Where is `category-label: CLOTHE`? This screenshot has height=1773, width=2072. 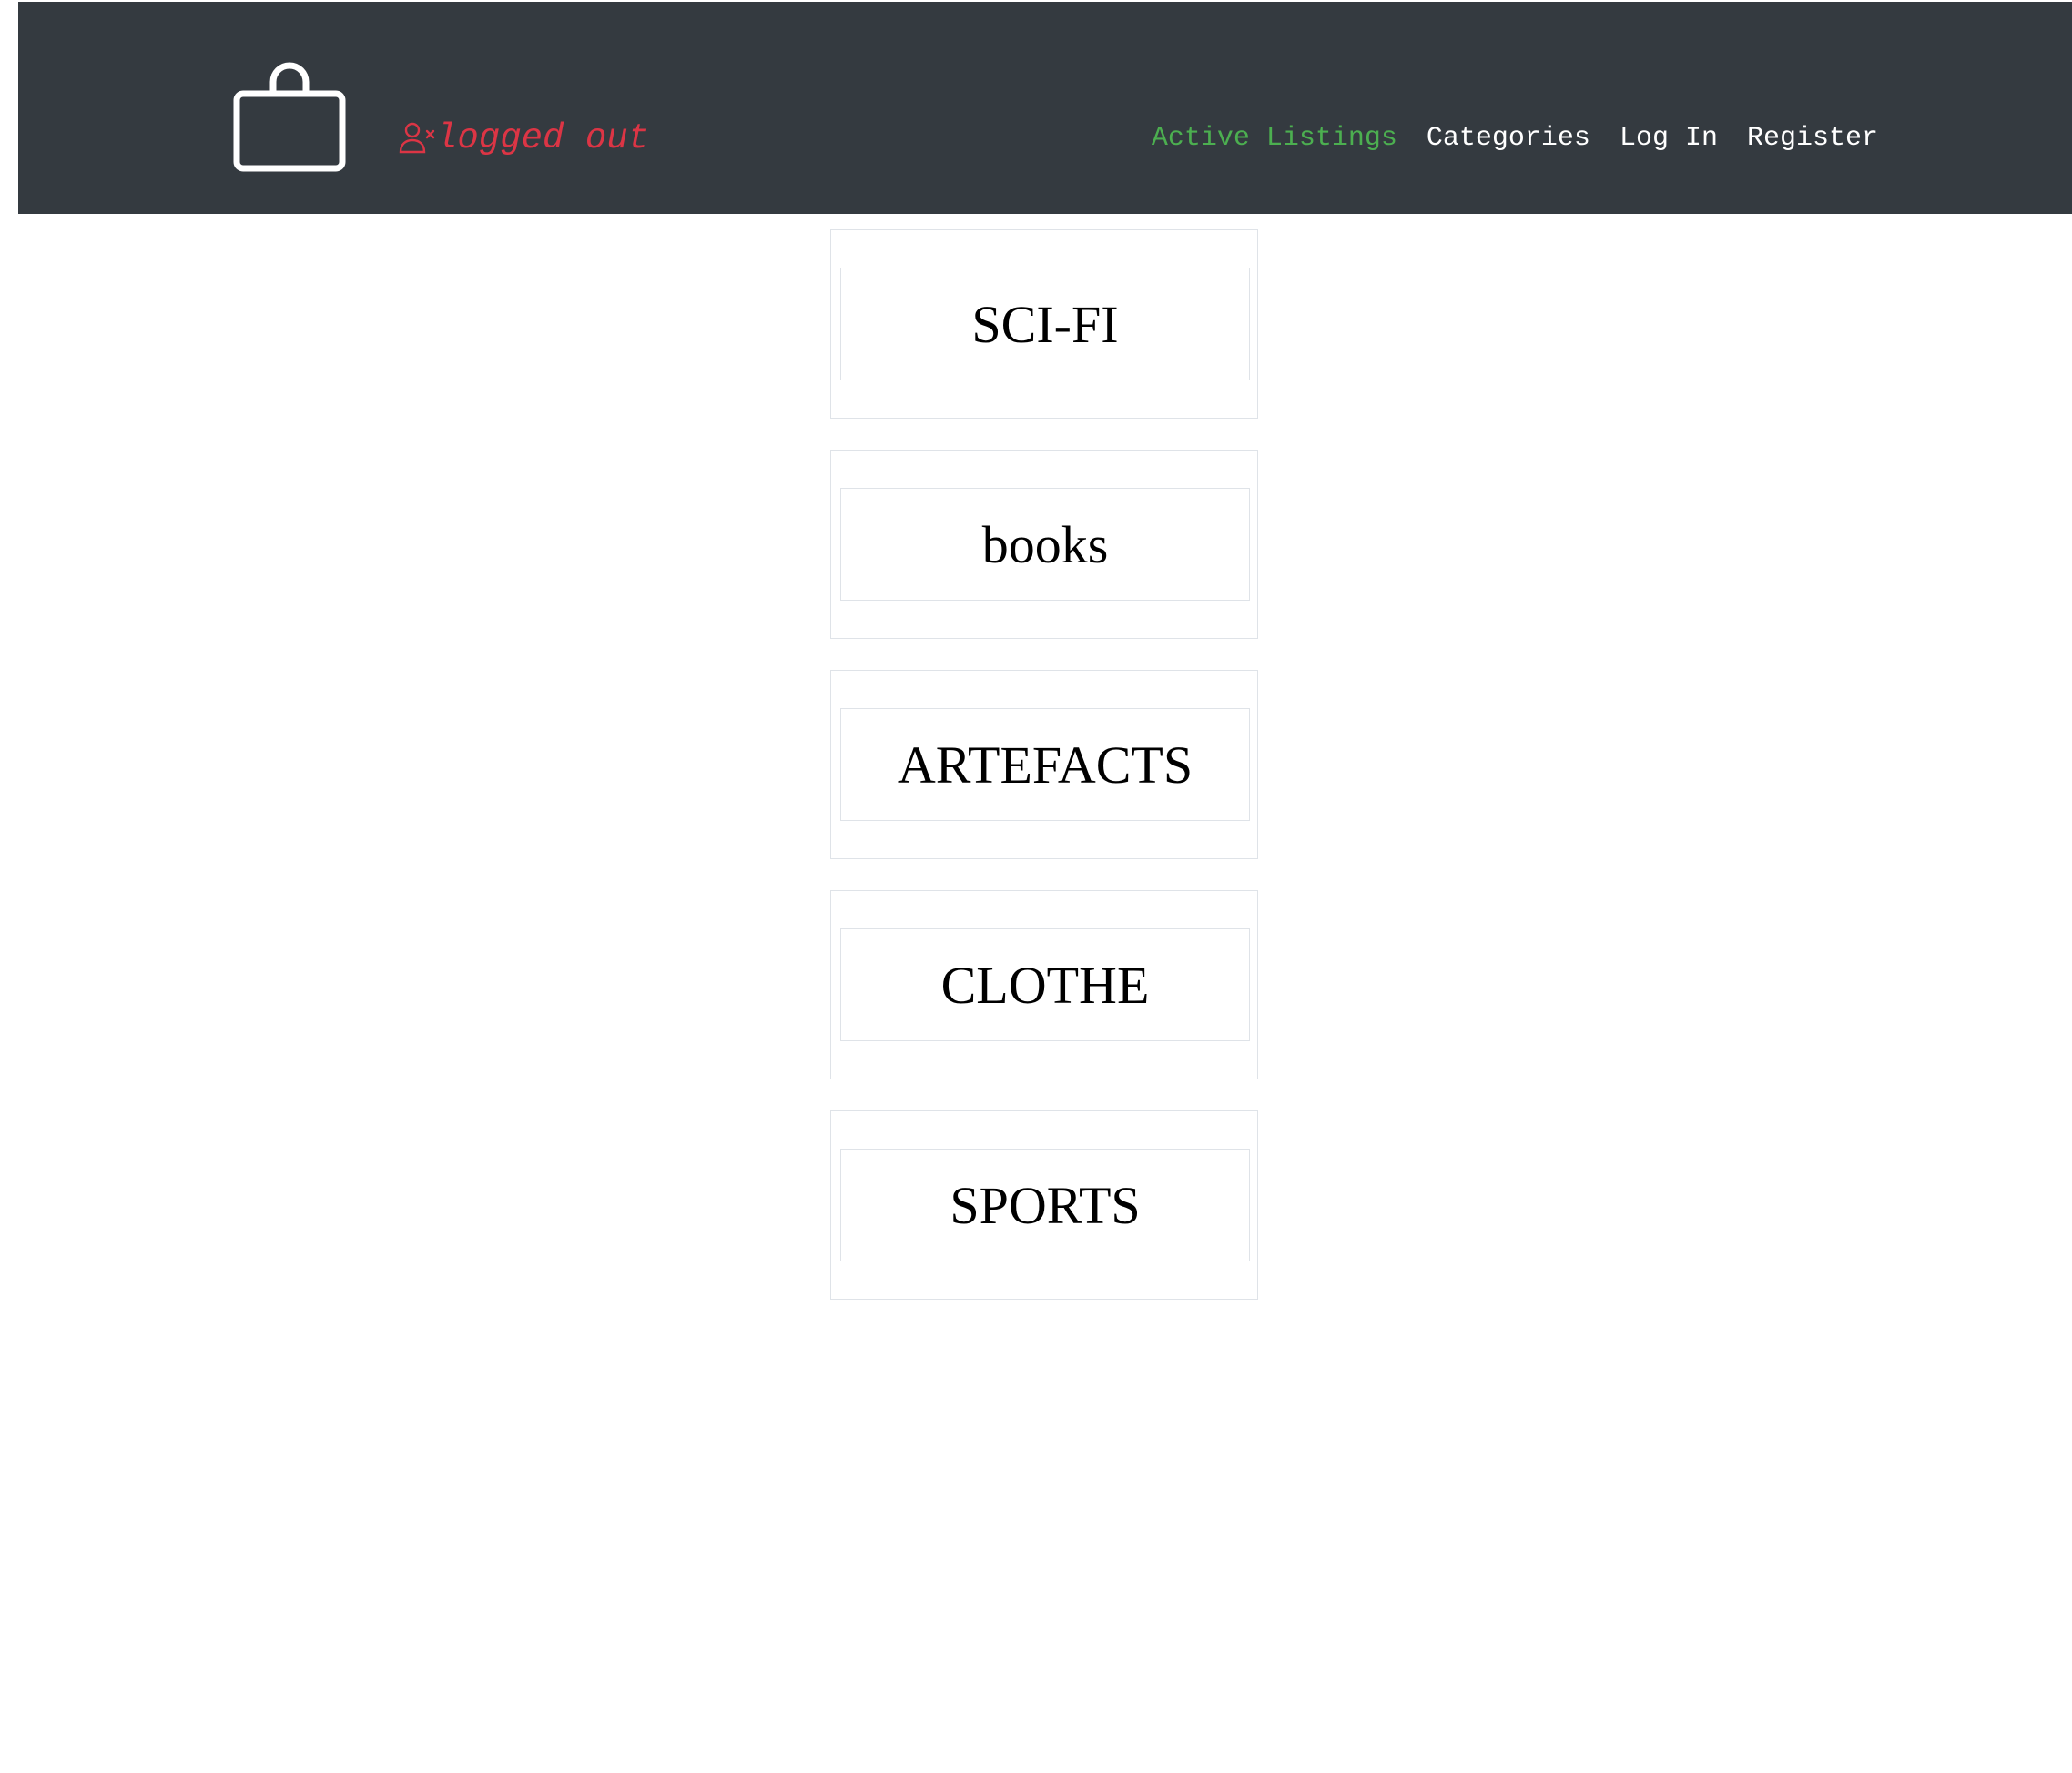
category-label: CLOTHE is located at coordinates (1045, 985).